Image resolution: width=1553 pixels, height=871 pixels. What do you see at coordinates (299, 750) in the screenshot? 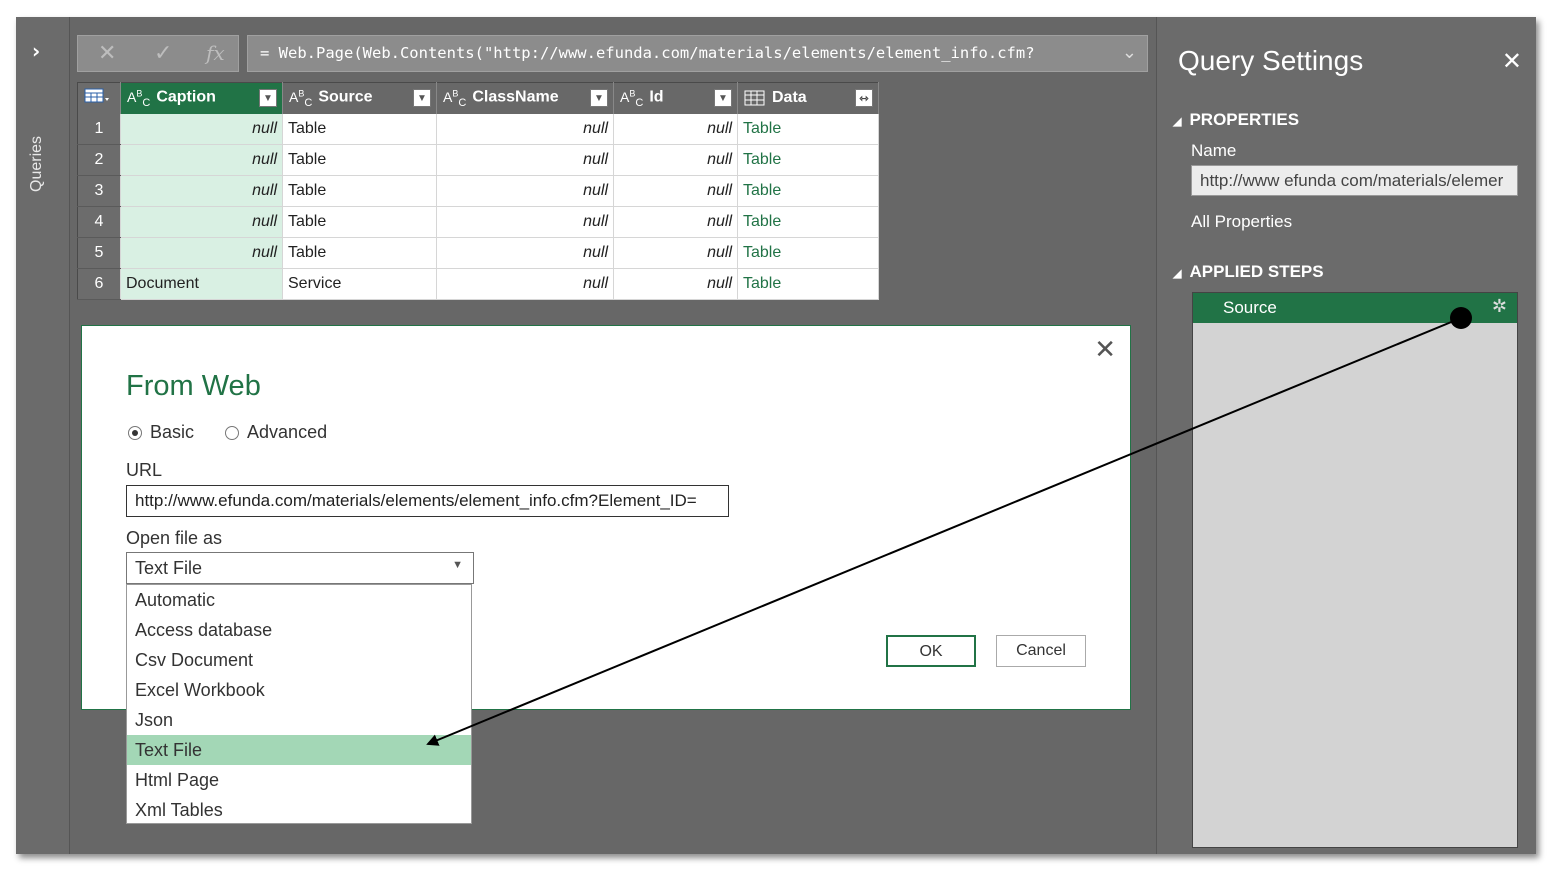
I see `option-text-file: Text File` at bounding box center [299, 750].